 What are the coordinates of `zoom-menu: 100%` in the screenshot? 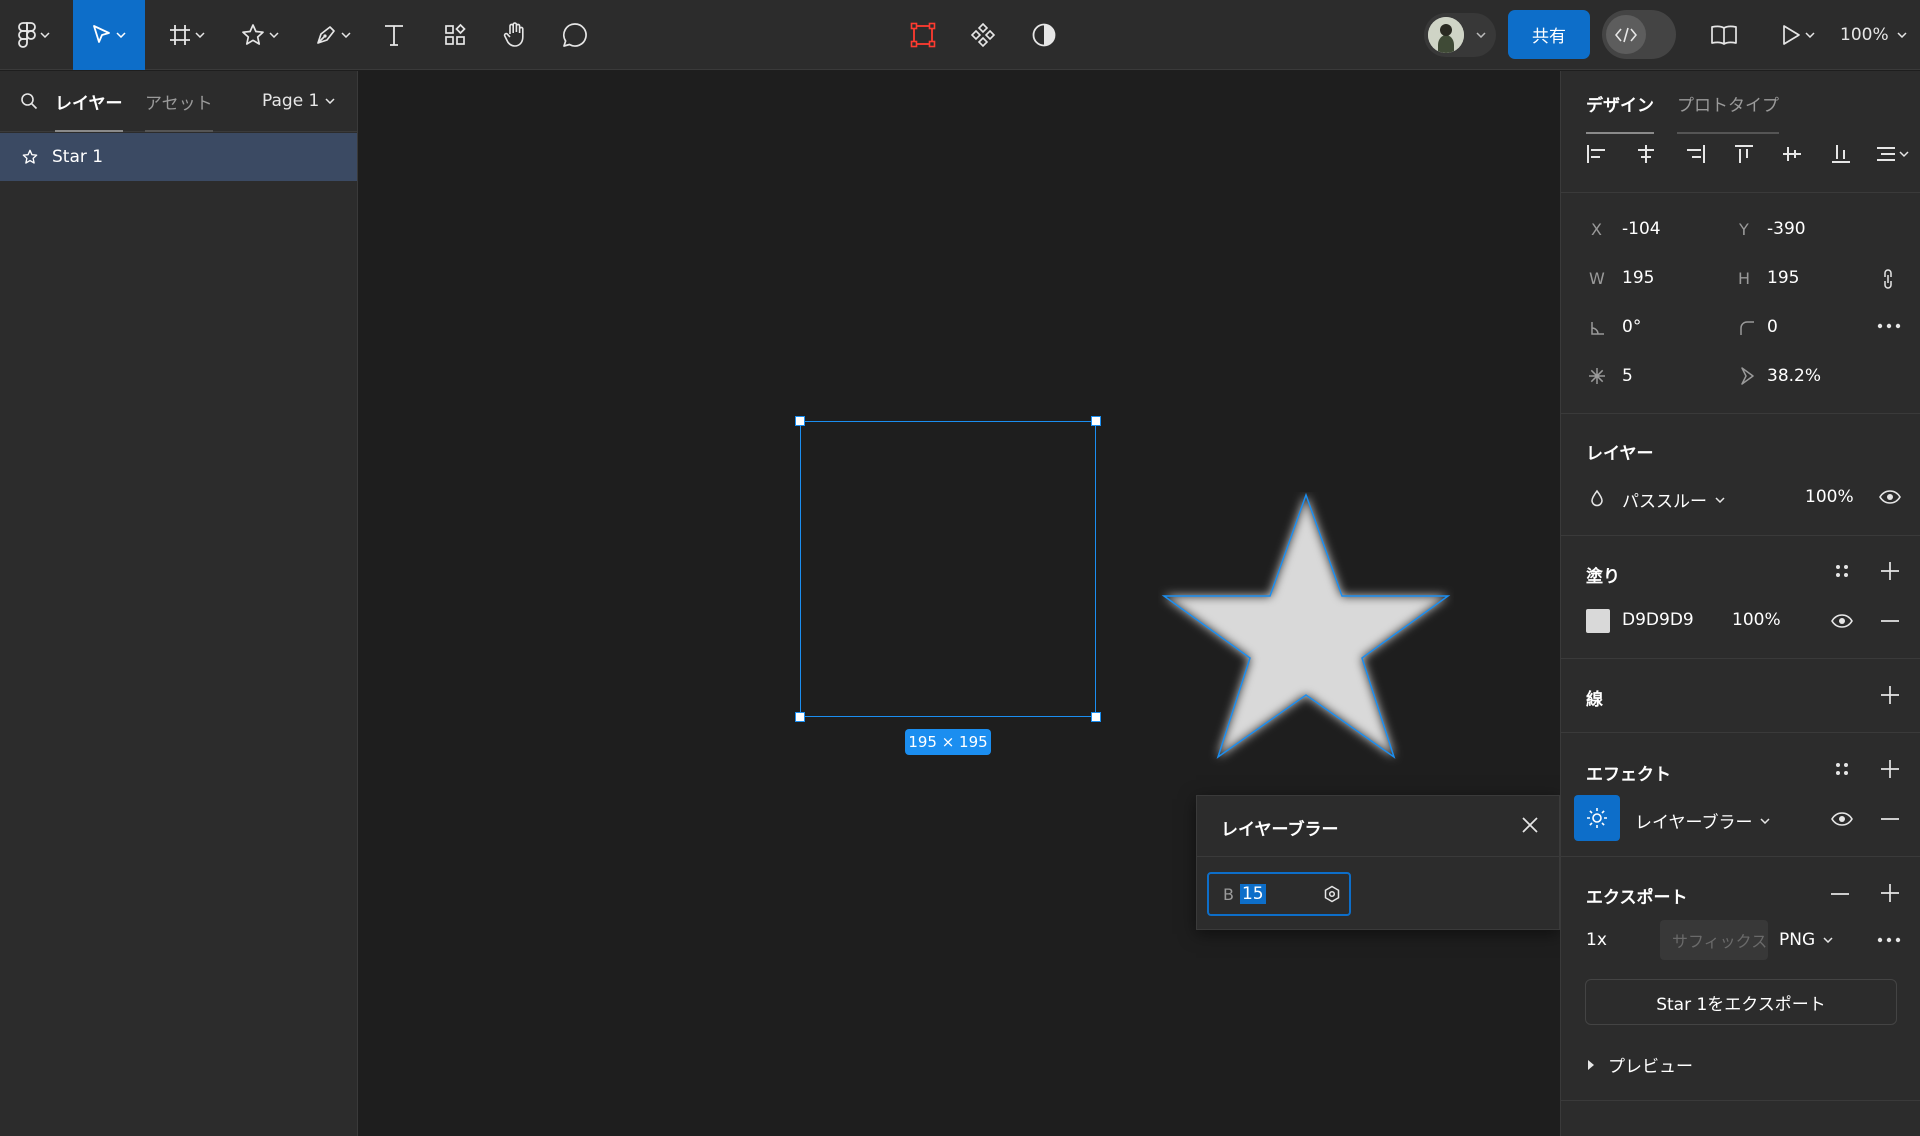 It's located at (1873, 35).